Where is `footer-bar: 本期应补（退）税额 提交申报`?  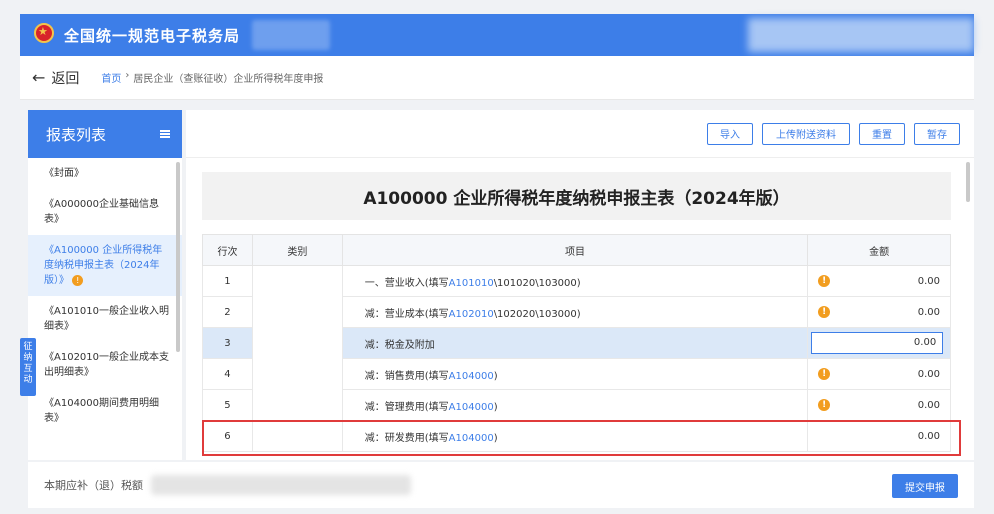
footer-bar: 本期应补（退）税额 提交申报 is located at coordinates (501, 485).